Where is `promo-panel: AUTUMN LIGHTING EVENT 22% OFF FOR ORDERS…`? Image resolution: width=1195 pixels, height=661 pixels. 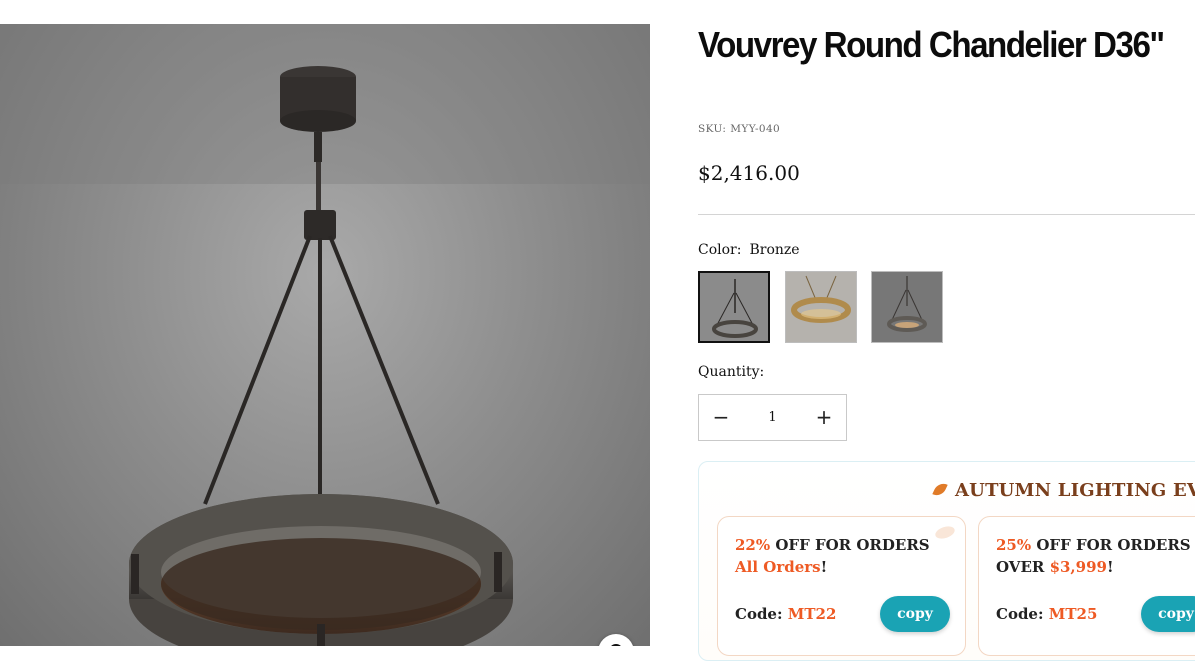
promo-panel: AUTUMN LIGHTING EVENT 22% OFF FOR ORDERS… is located at coordinates (946, 561).